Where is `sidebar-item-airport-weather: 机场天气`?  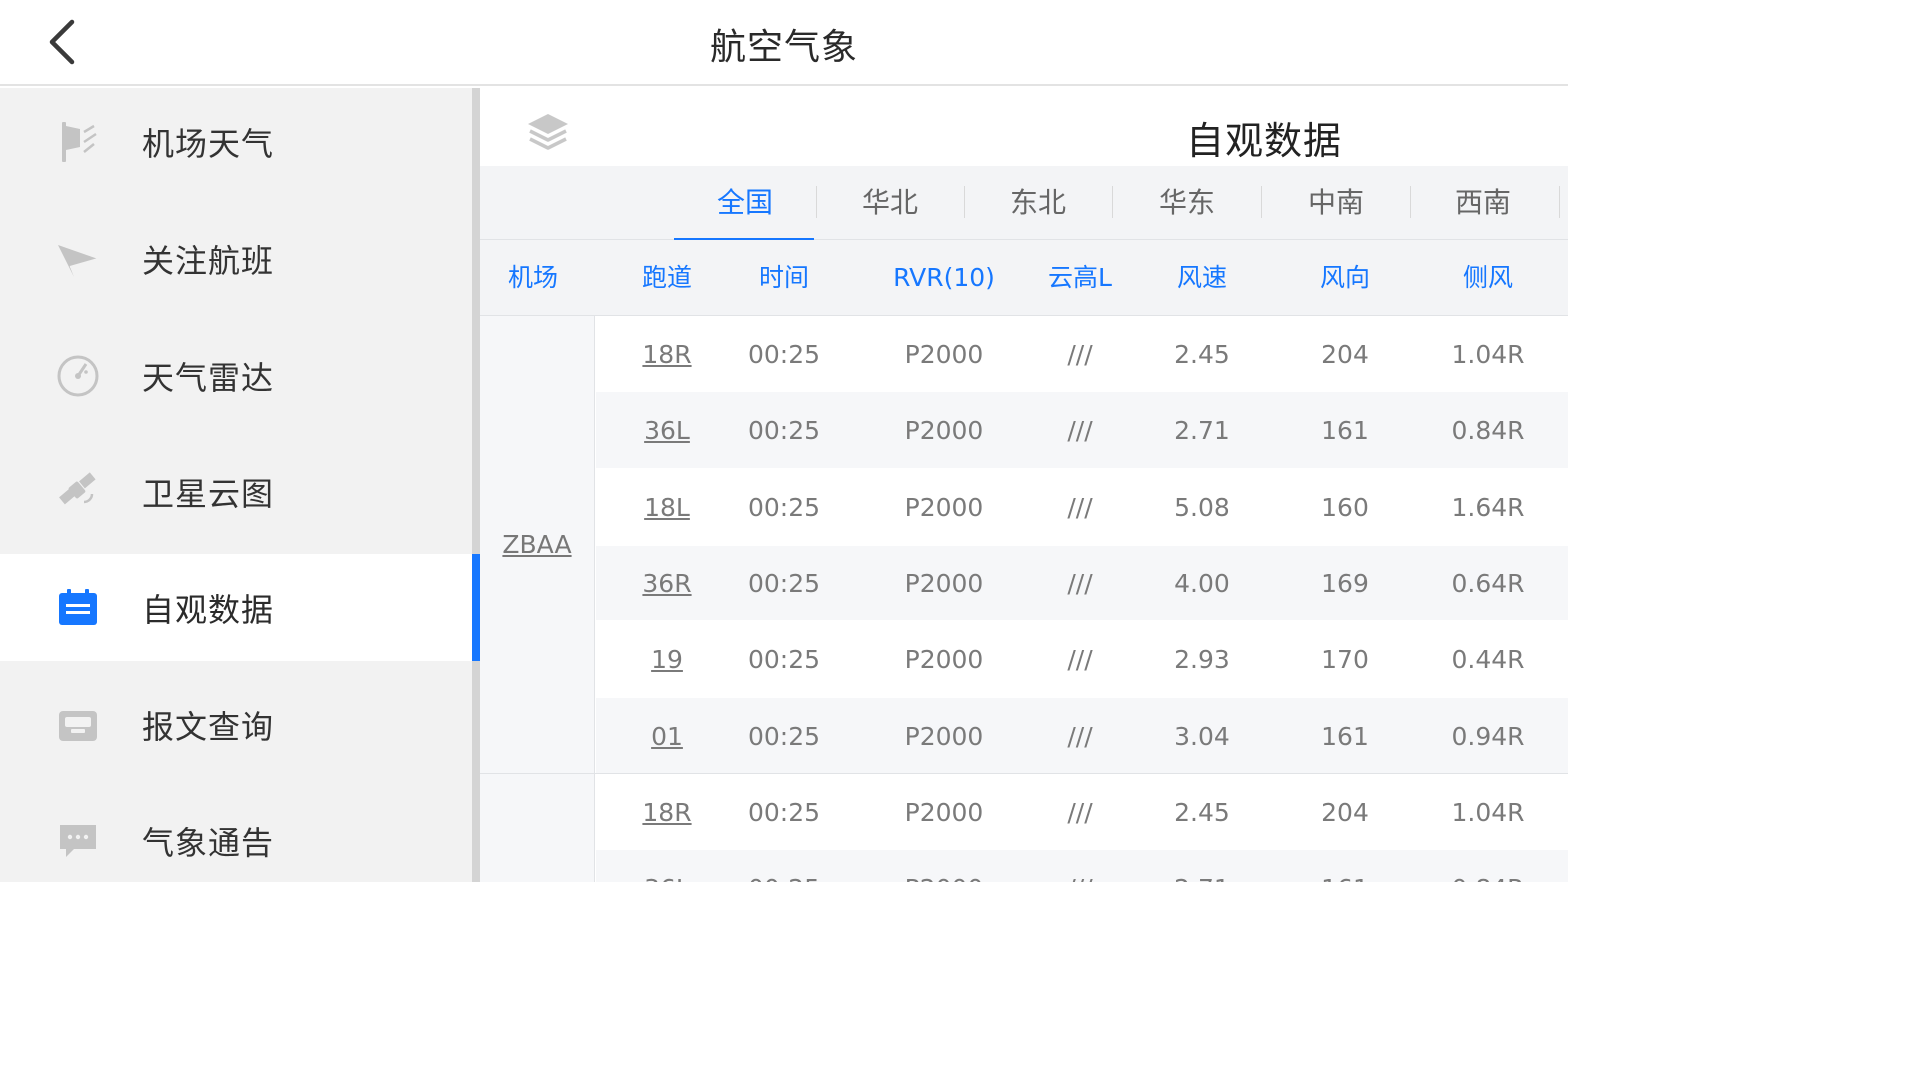 sidebar-item-airport-weather: 机场天气 is located at coordinates (236, 141).